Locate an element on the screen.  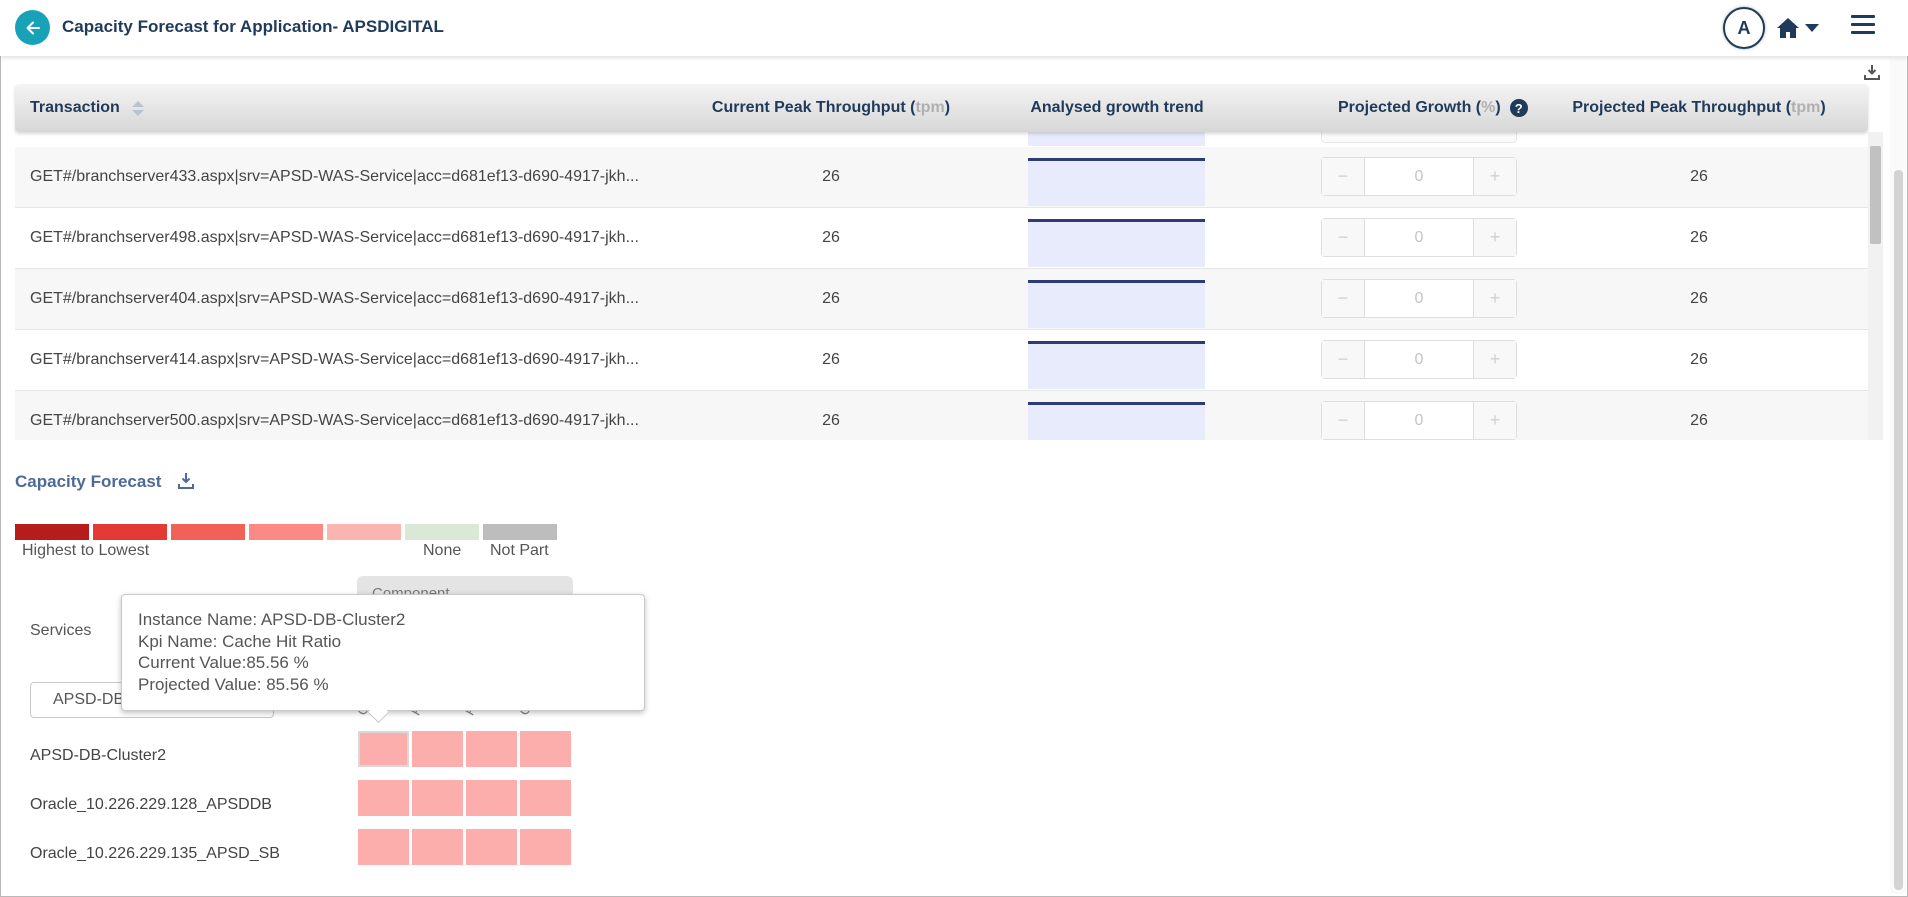
col-projected-growth: Projected Growth (%) ? is located at coordinates (1433, 108).